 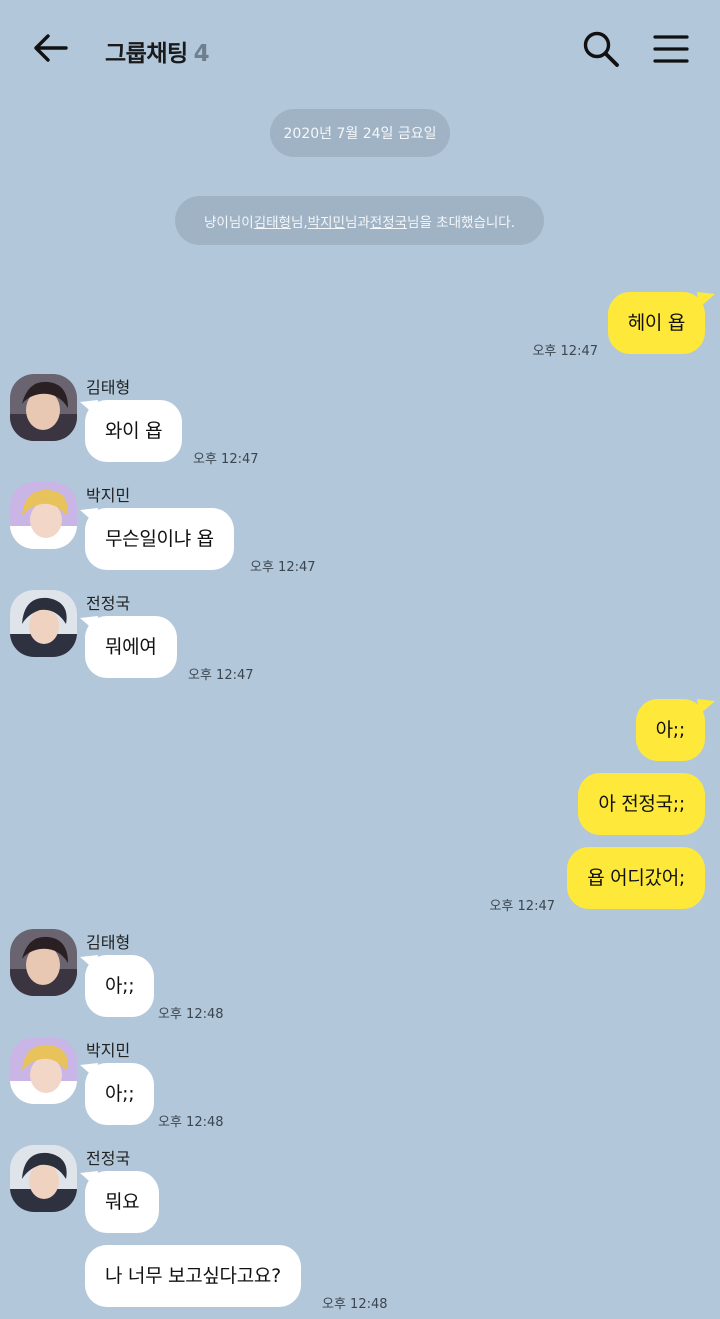 I want to click on chat-title: 그룹채팅 4, so click(x=157, y=51).